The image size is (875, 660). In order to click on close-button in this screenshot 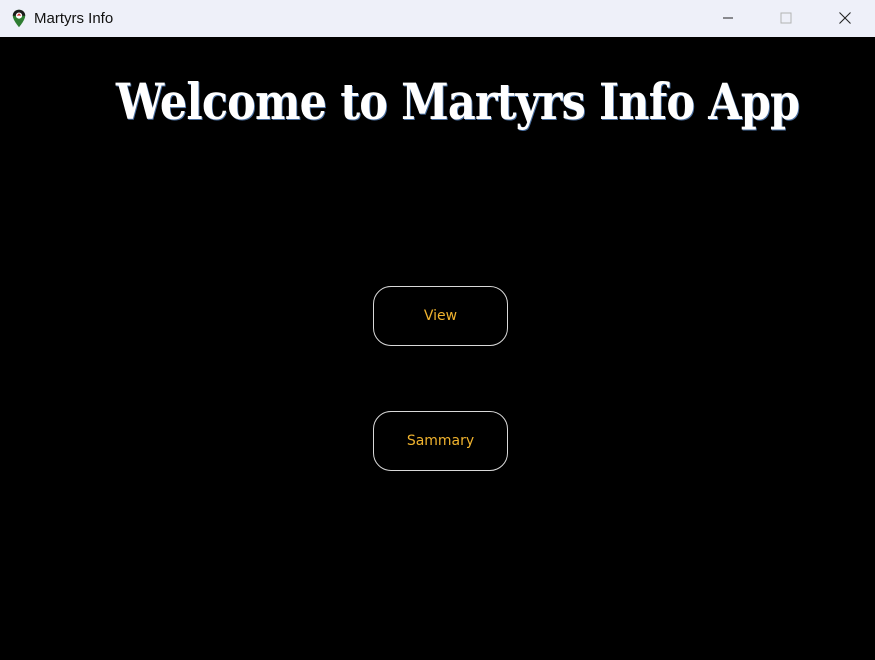, I will do `click(845, 18)`.